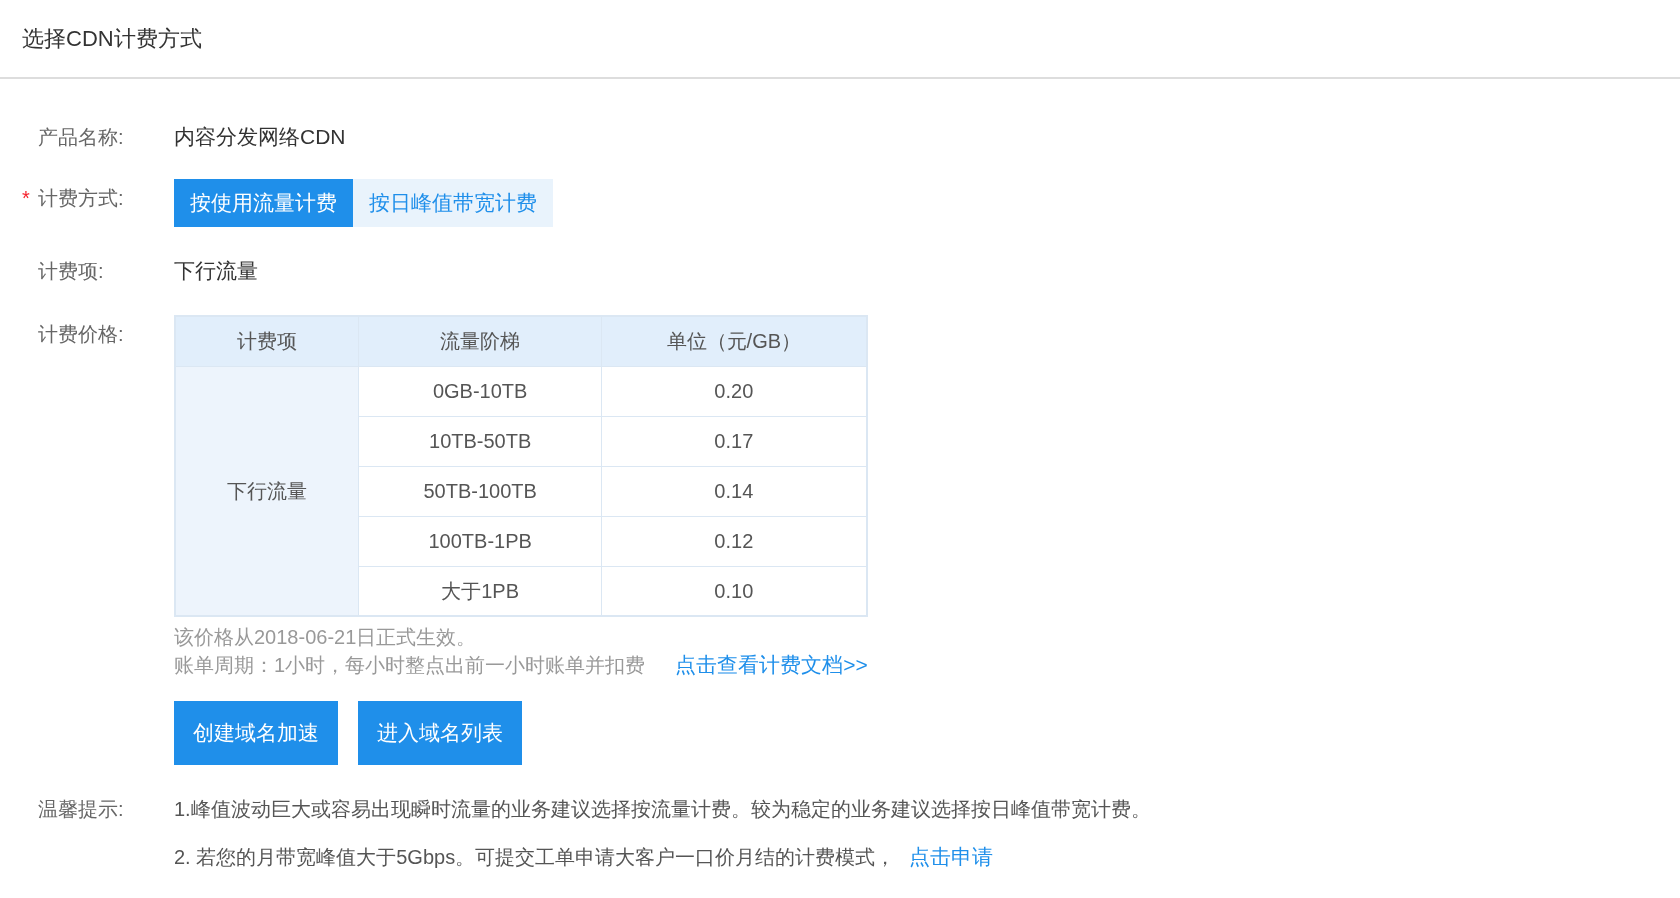 Image resolution: width=1680 pixels, height=898 pixels. I want to click on product-name: 内容分发网络CDN, so click(260, 137).